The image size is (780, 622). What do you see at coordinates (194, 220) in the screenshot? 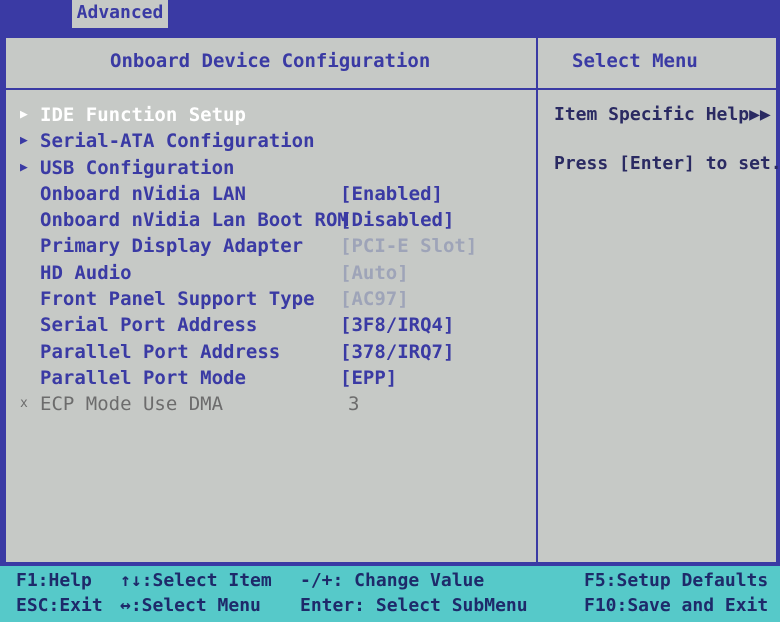
I see `menu-item-label: Onboard nVidia Lan Boot ROM` at bounding box center [194, 220].